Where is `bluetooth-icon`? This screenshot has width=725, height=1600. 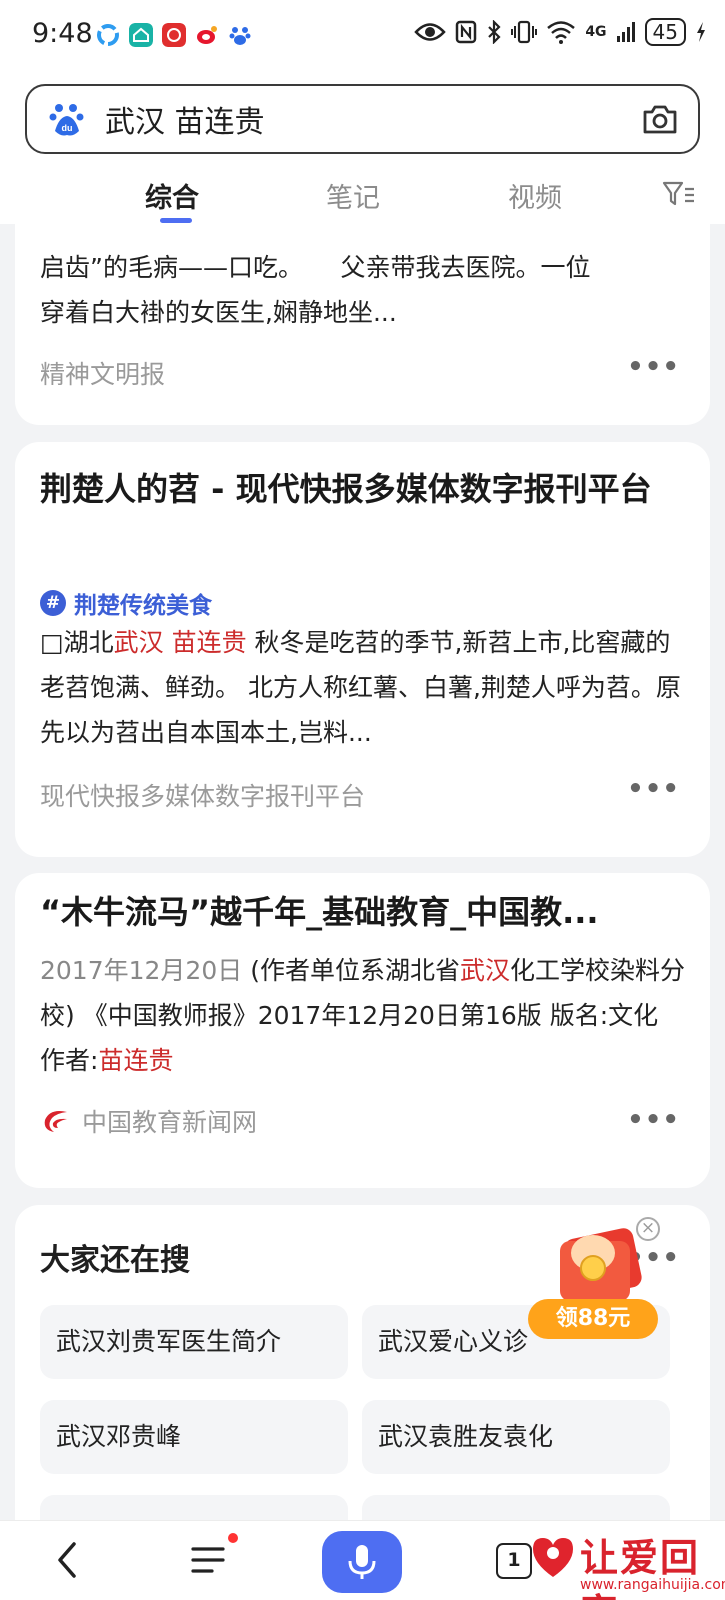 bluetooth-icon is located at coordinates (494, 32).